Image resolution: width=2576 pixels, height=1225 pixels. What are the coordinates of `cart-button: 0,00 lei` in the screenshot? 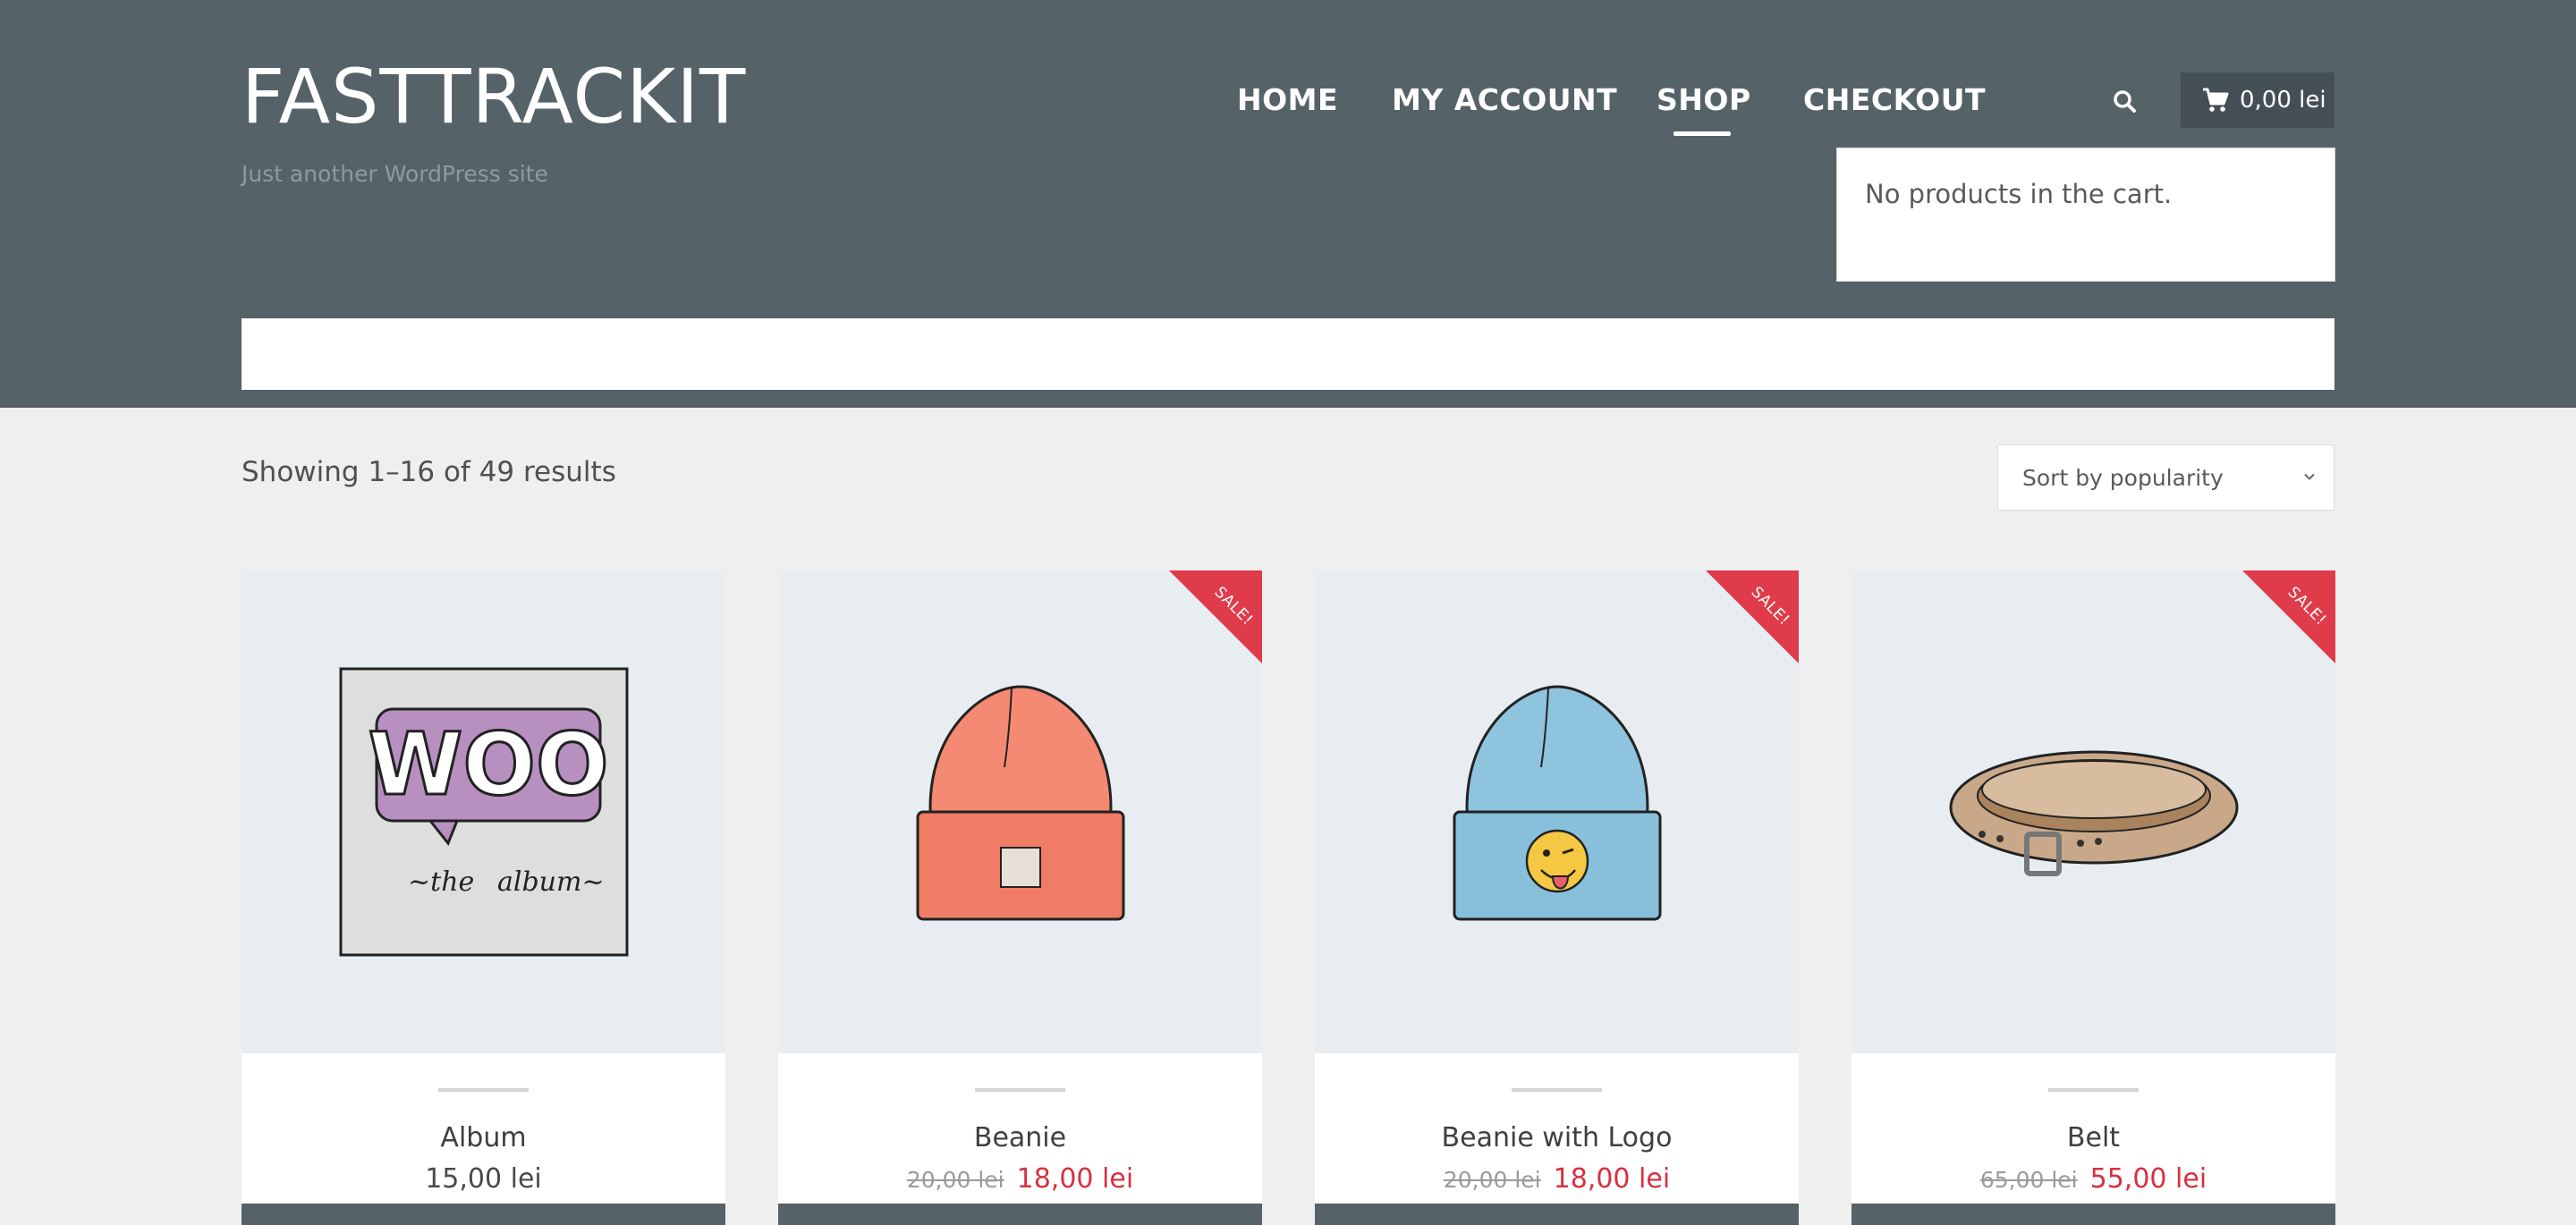 It's located at (2257, 100).